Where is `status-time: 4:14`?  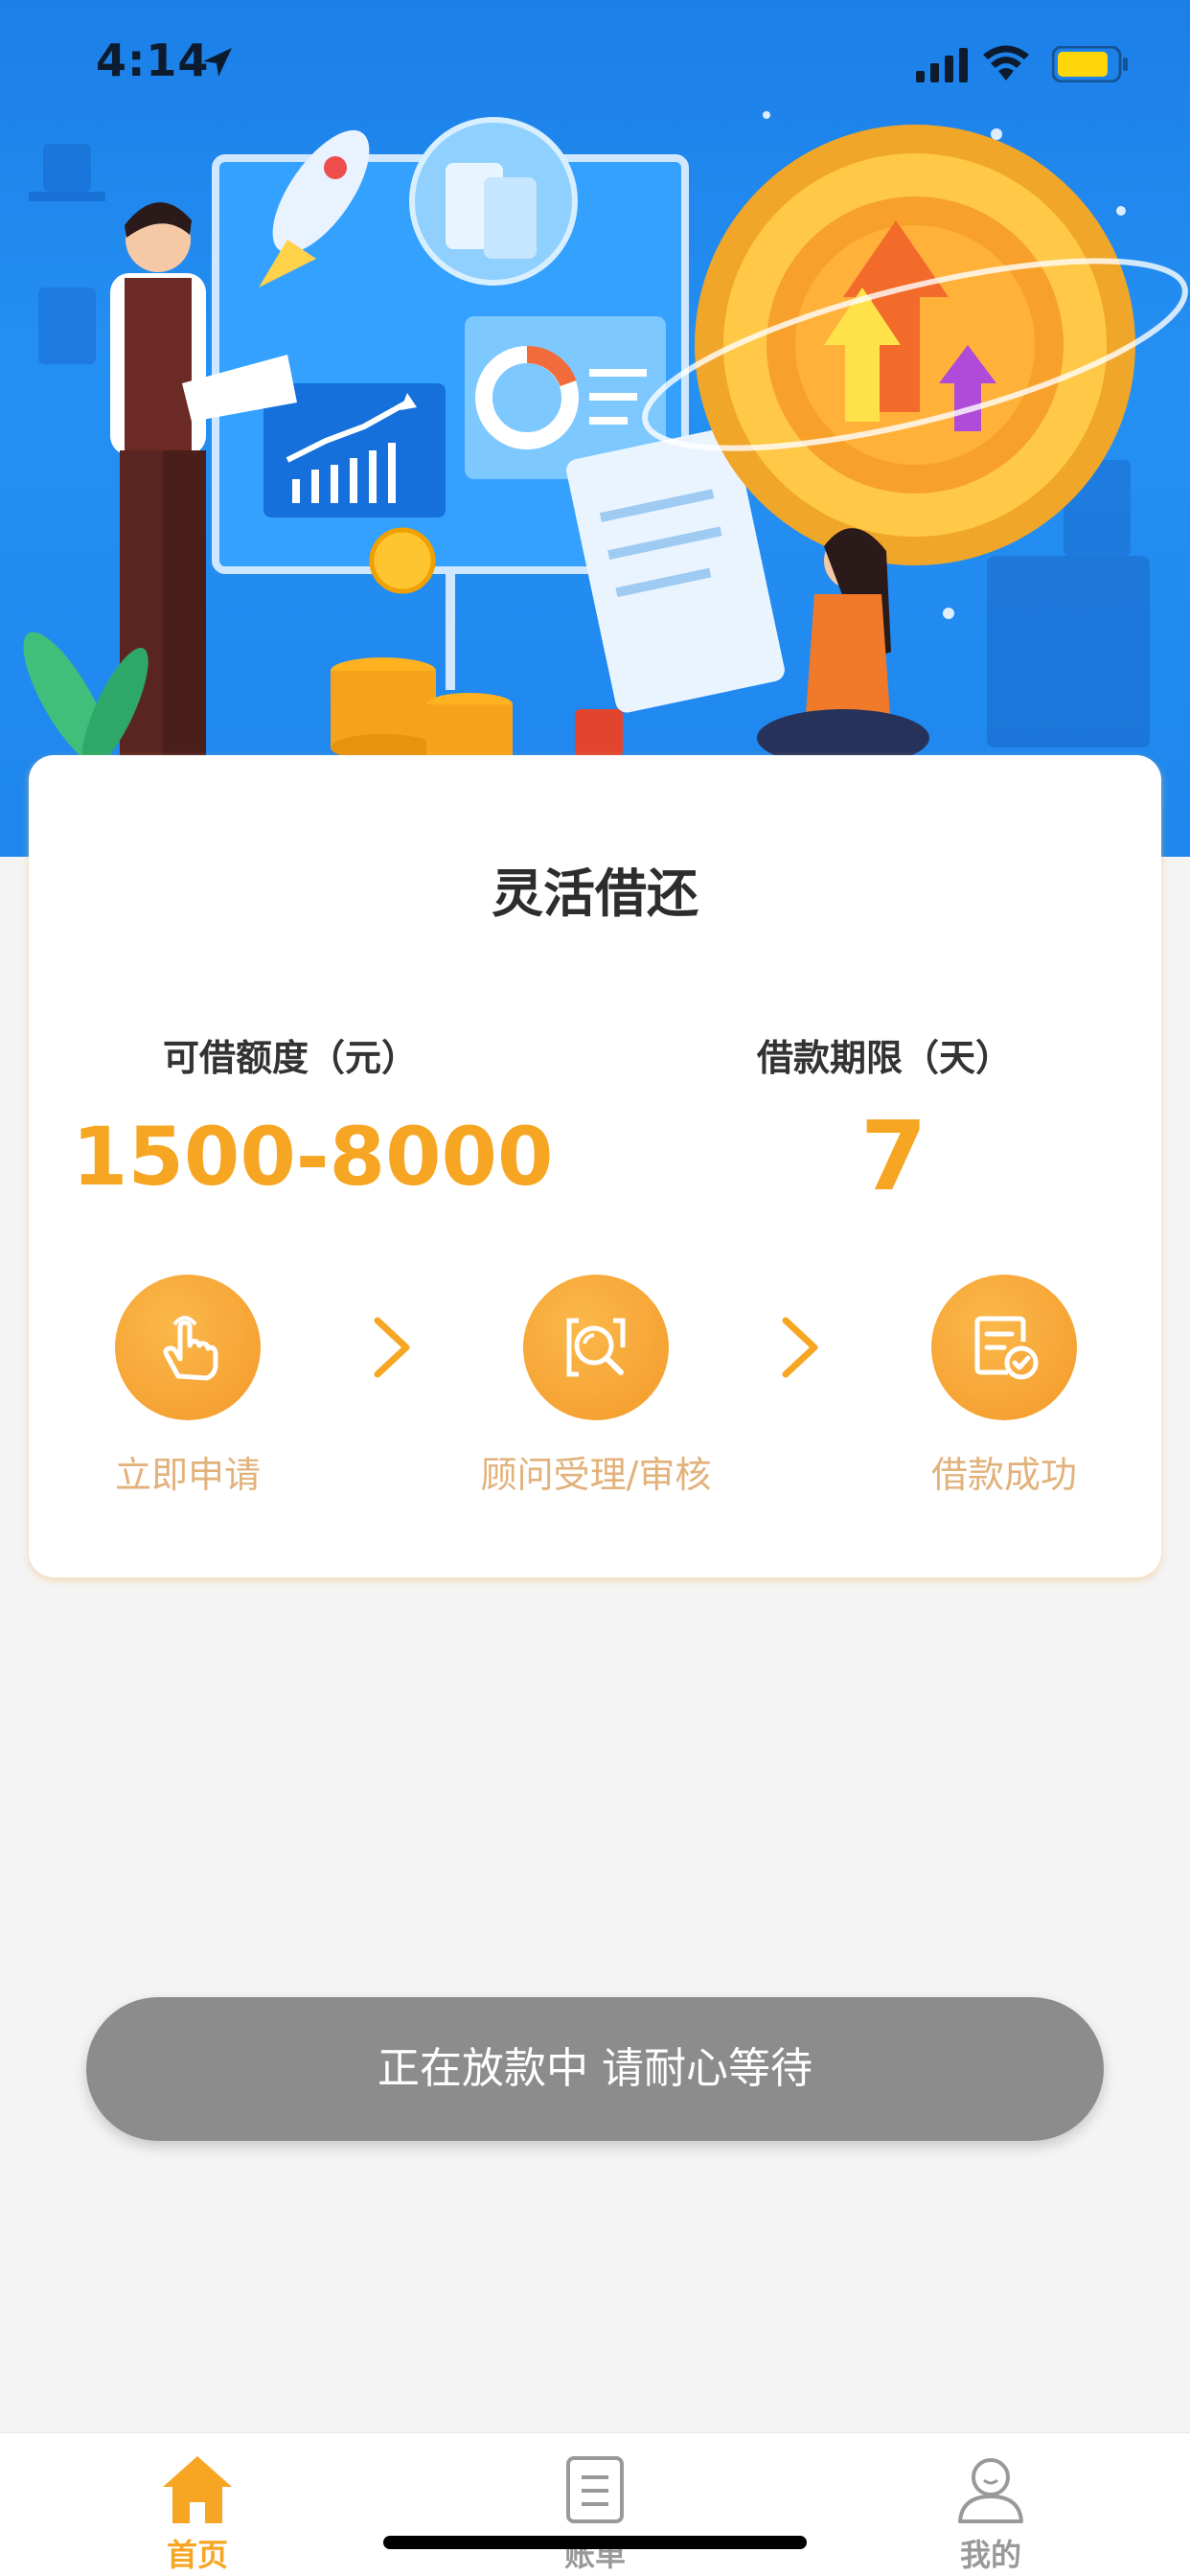
status-time: 4:14 is located at coordinates (153, 60).